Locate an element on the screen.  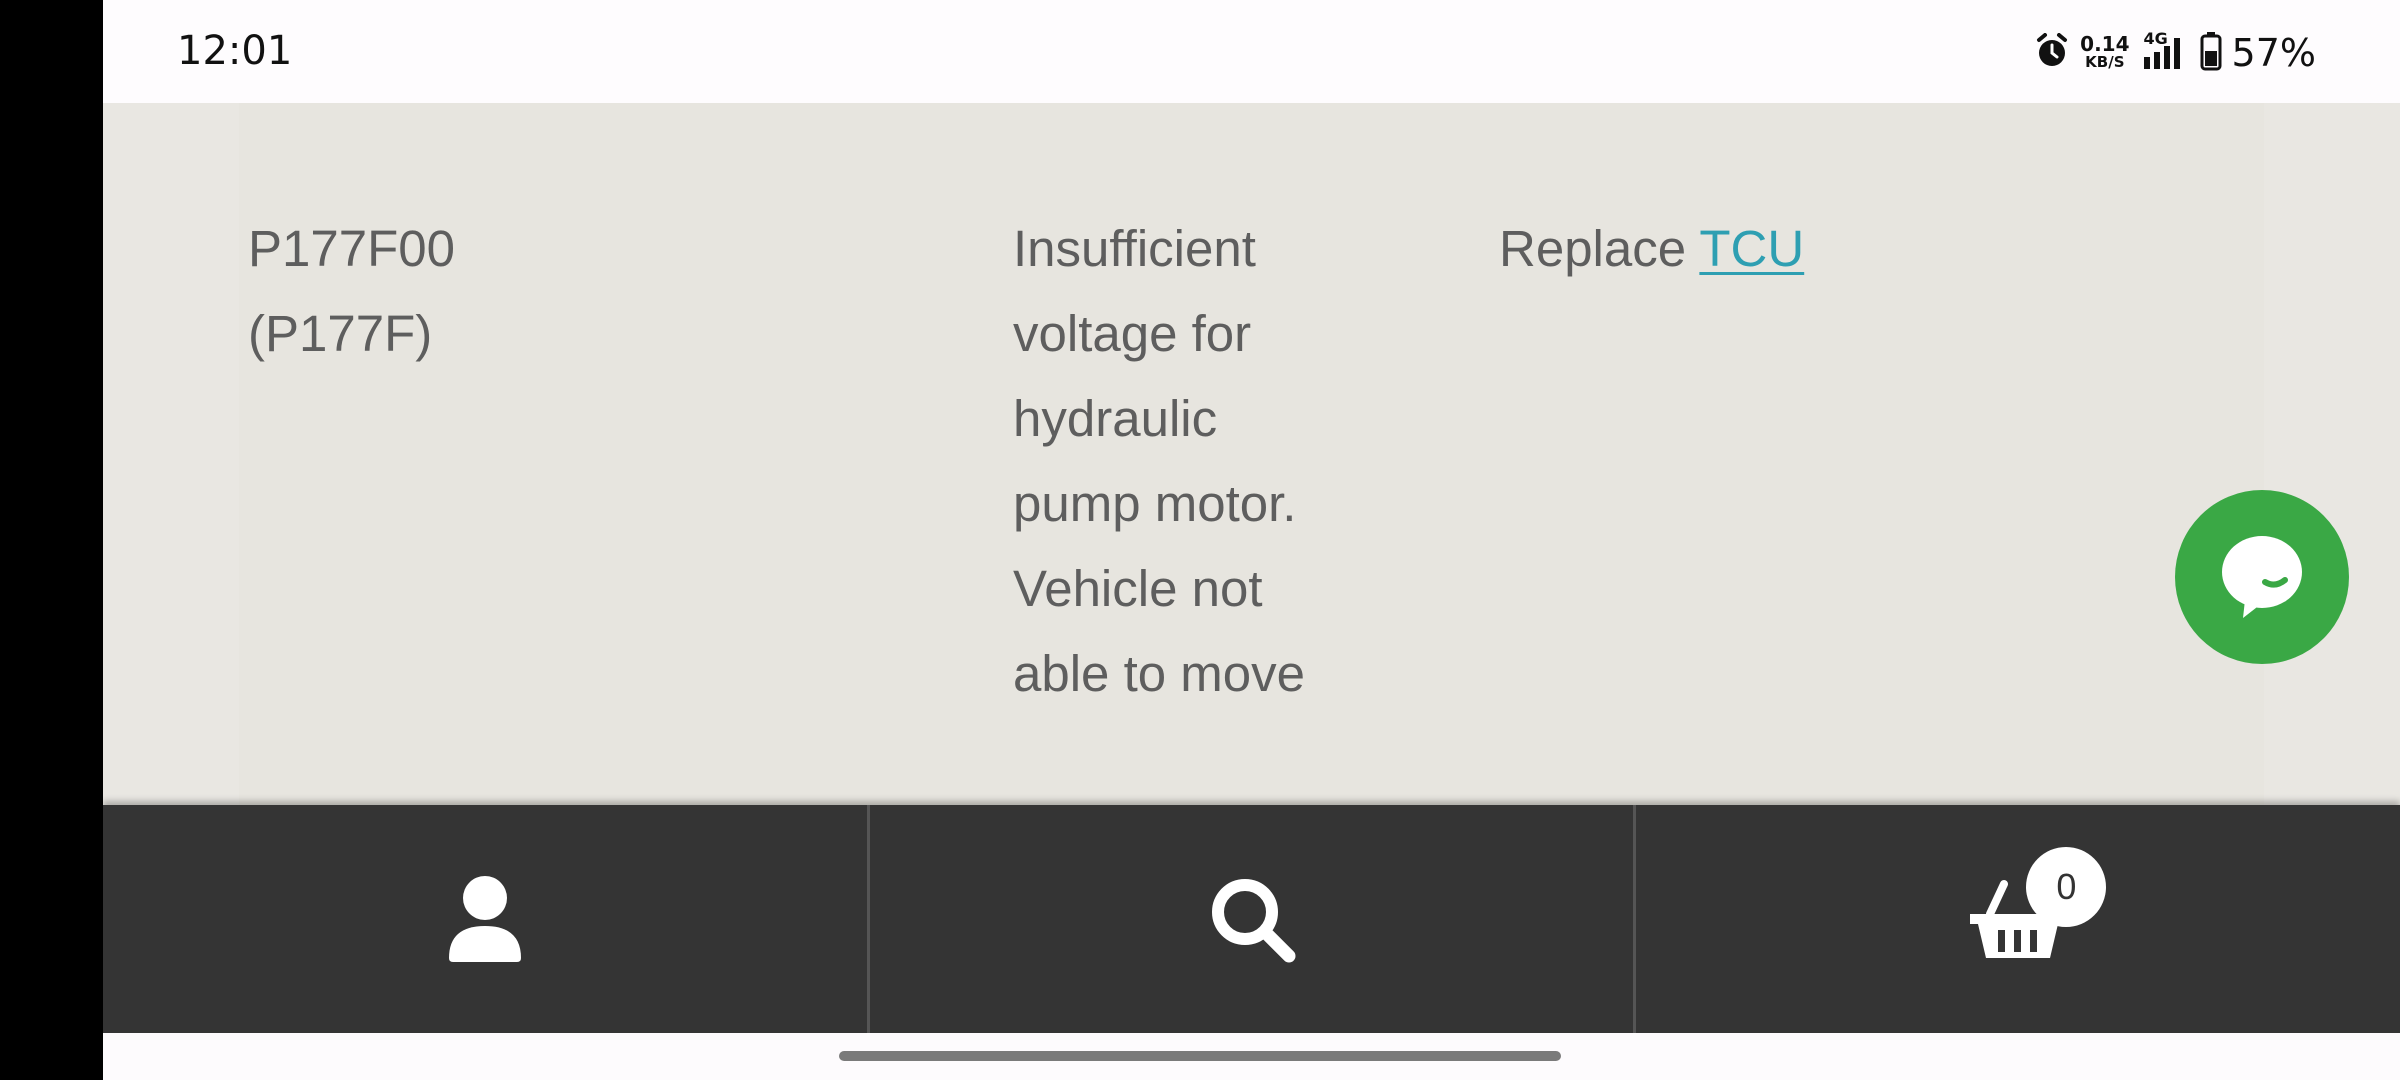
status-icons: 0.14 KB/S 4G 57% is located at coordinates (2175, 53).